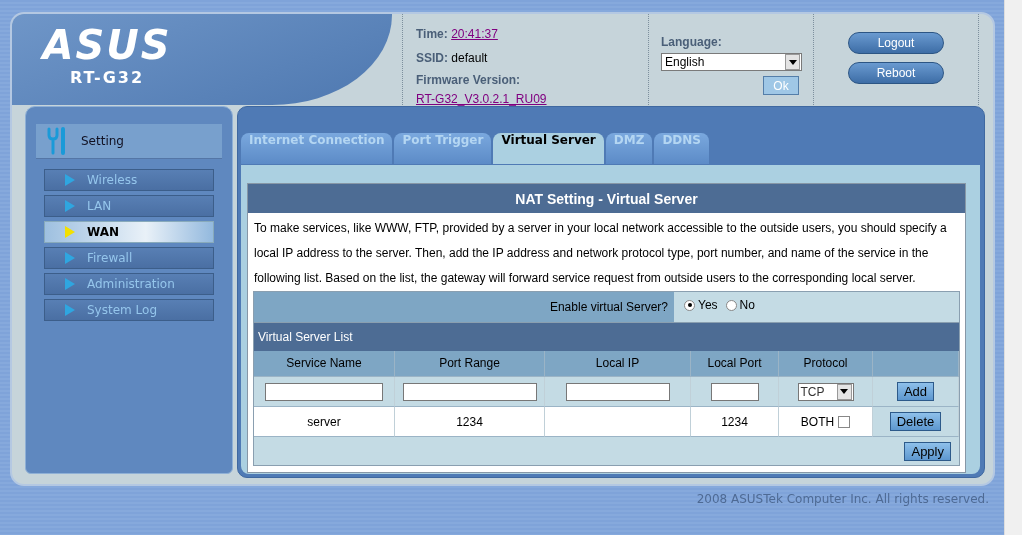 The image size is (1022, 535). What do you see at coordinates (896, 43) in the screenshot?
I see `header-button: Logout` at bounding box center [896, 43].